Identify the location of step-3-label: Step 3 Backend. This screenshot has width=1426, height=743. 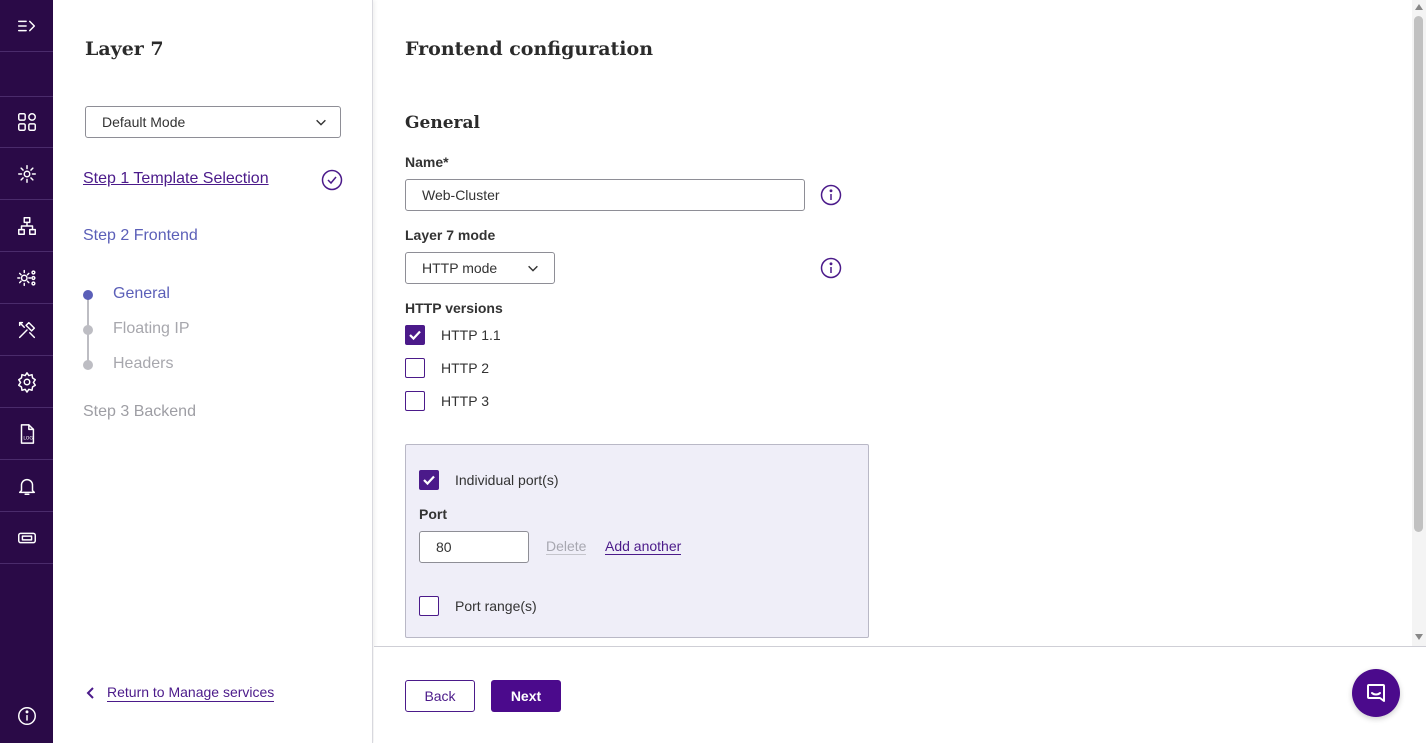
(139, 412).